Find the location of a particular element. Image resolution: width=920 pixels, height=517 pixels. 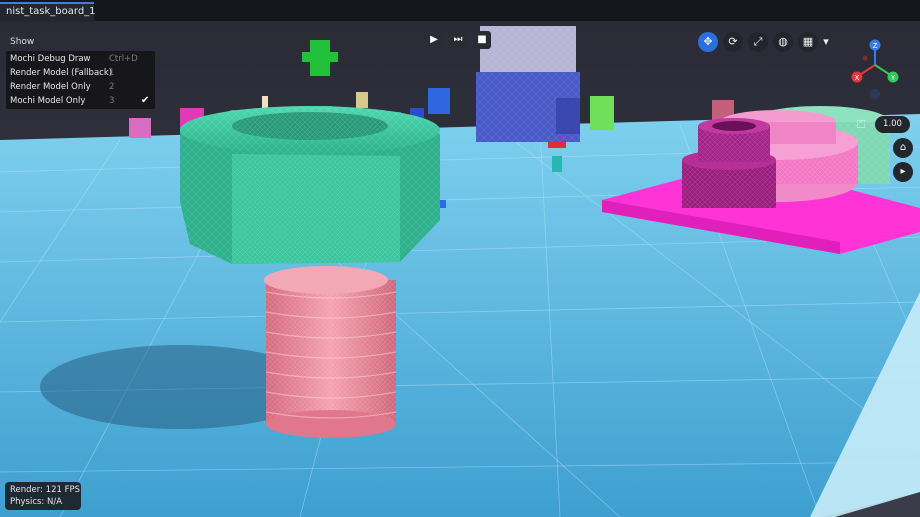

menu-item-label: Mochi Model Only is located at coordinates (48, 101).